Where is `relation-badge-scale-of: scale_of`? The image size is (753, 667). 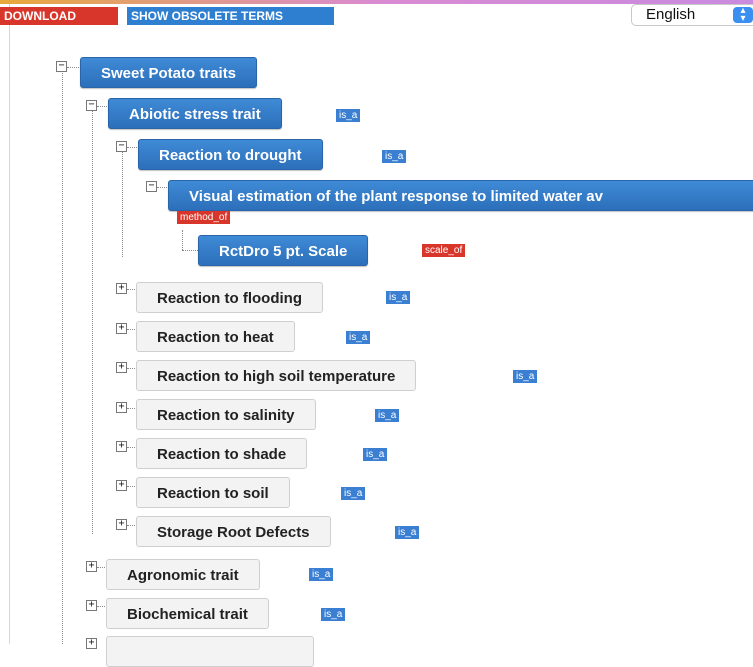 relation-badge-scale-of: scale_of is located at coordinates (444, 250).